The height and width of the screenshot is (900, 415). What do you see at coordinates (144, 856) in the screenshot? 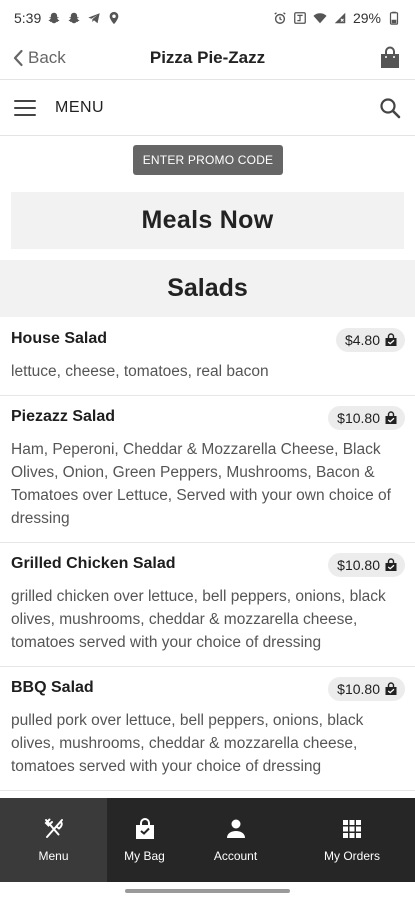
I see `nav-label: My Bag` at bounding box center [144, 856].